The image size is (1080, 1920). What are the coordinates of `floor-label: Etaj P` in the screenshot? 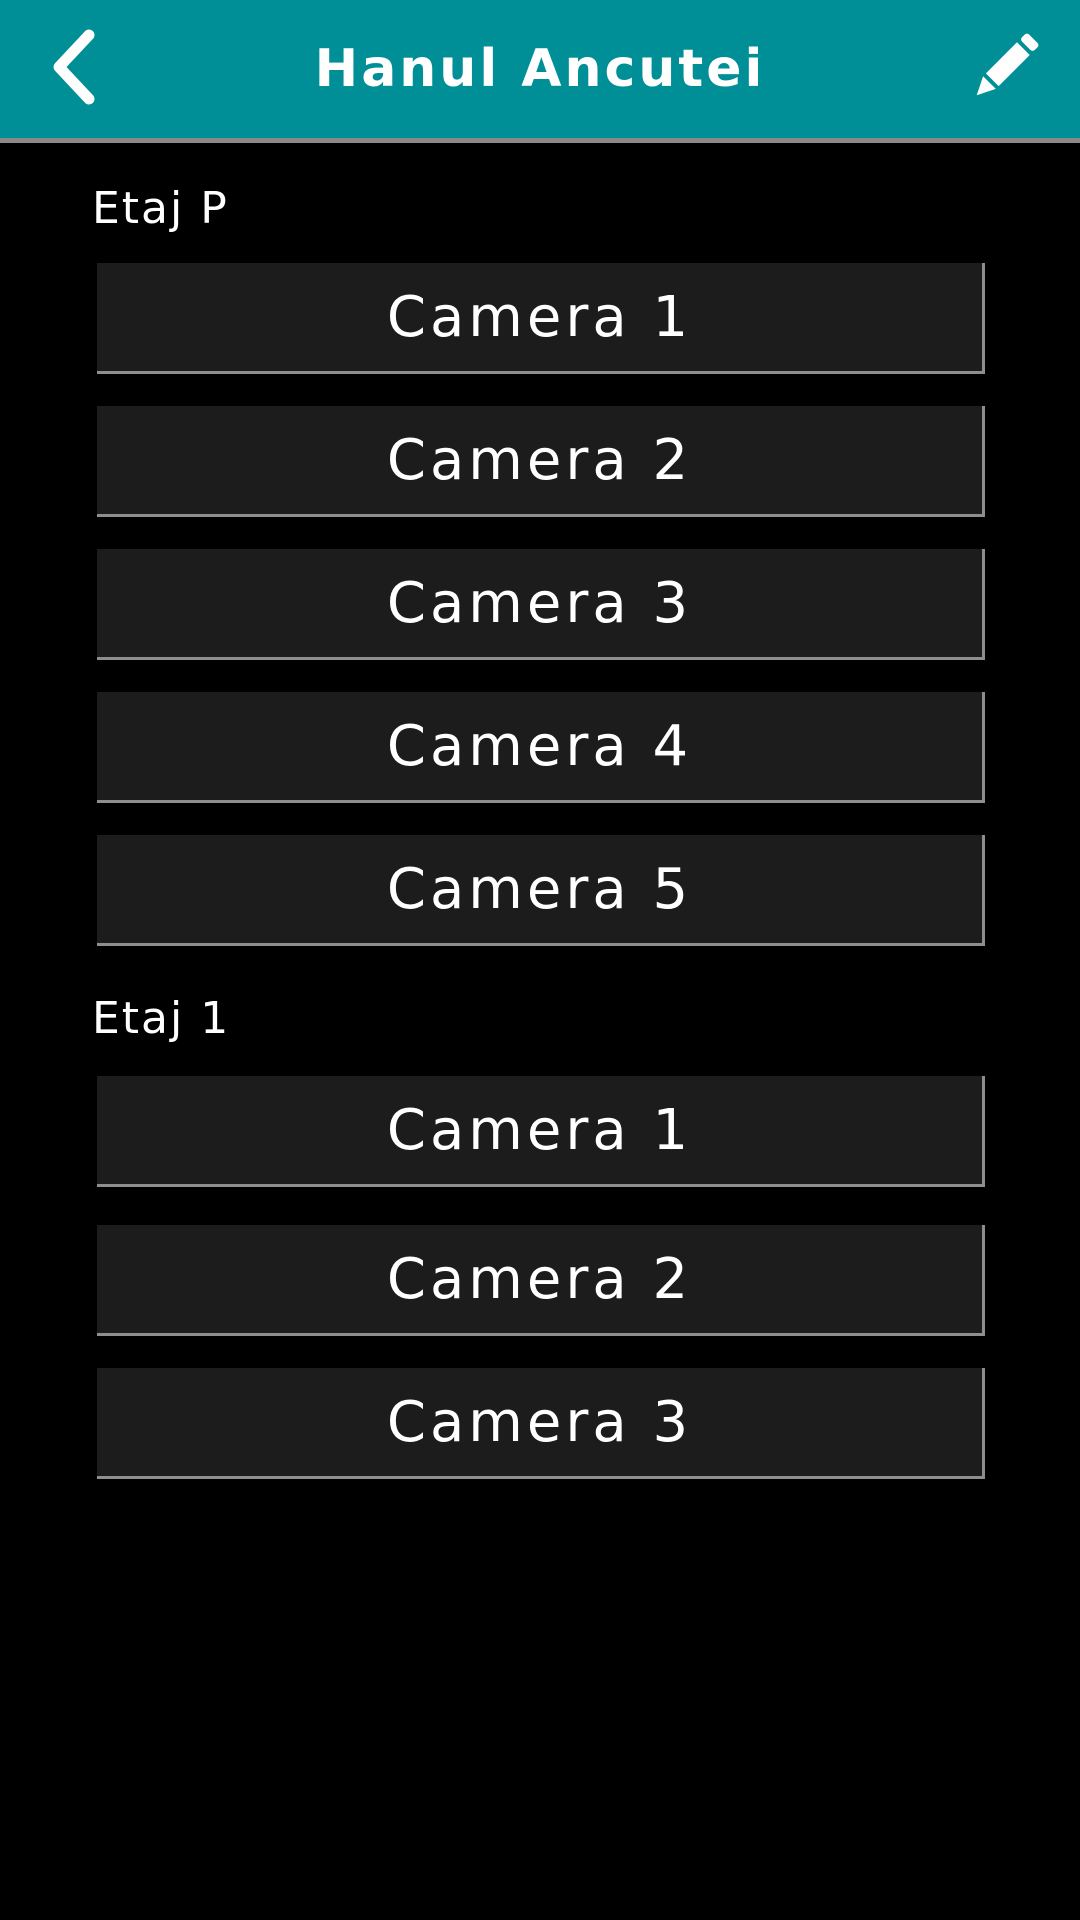 It's located at (160, 208).